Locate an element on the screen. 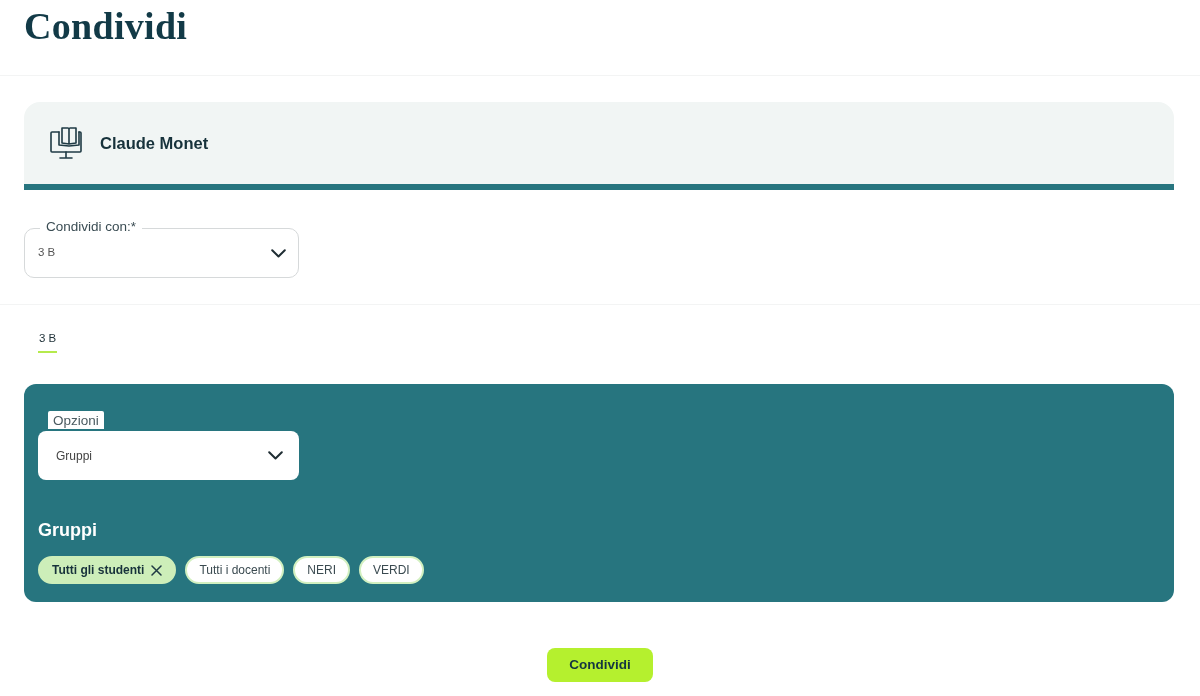 The height and width of the screenshot is (696, 1200). monitor-book-icon is located at coordinates (66, 143).